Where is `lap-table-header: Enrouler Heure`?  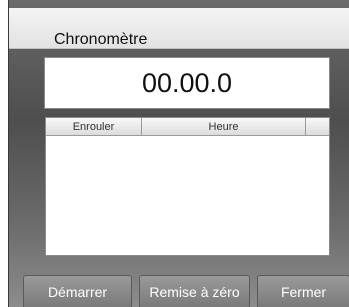
lap-table-header: Enrouler Heure is located at coordinates (187, 127).